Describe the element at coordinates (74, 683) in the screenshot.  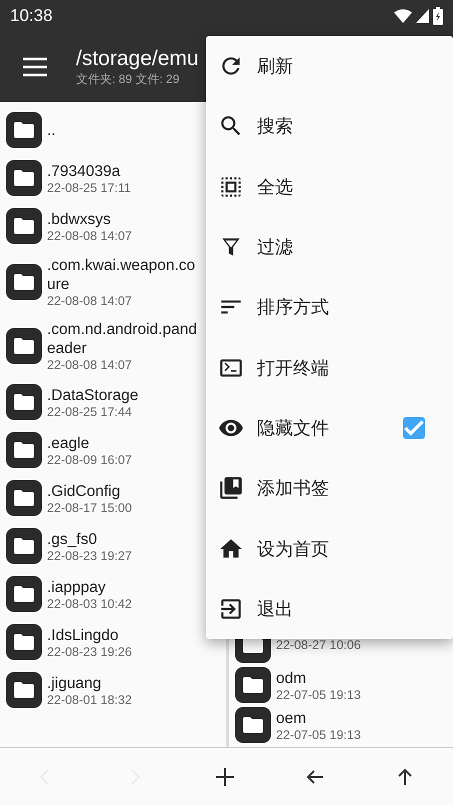
I see `file-name: .jiguang` at that location.